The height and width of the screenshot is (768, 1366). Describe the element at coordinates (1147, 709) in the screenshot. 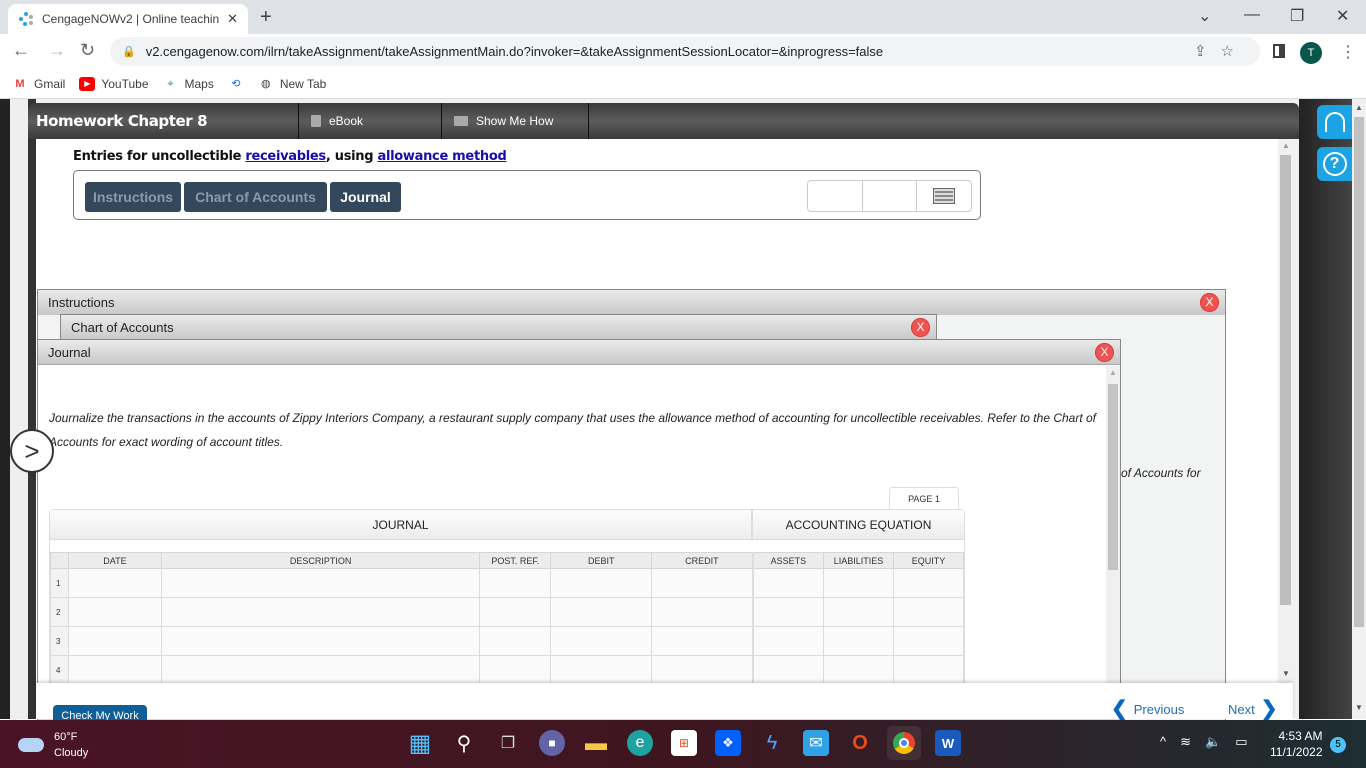

I see `previous-button: ❮ Previous` at that location.